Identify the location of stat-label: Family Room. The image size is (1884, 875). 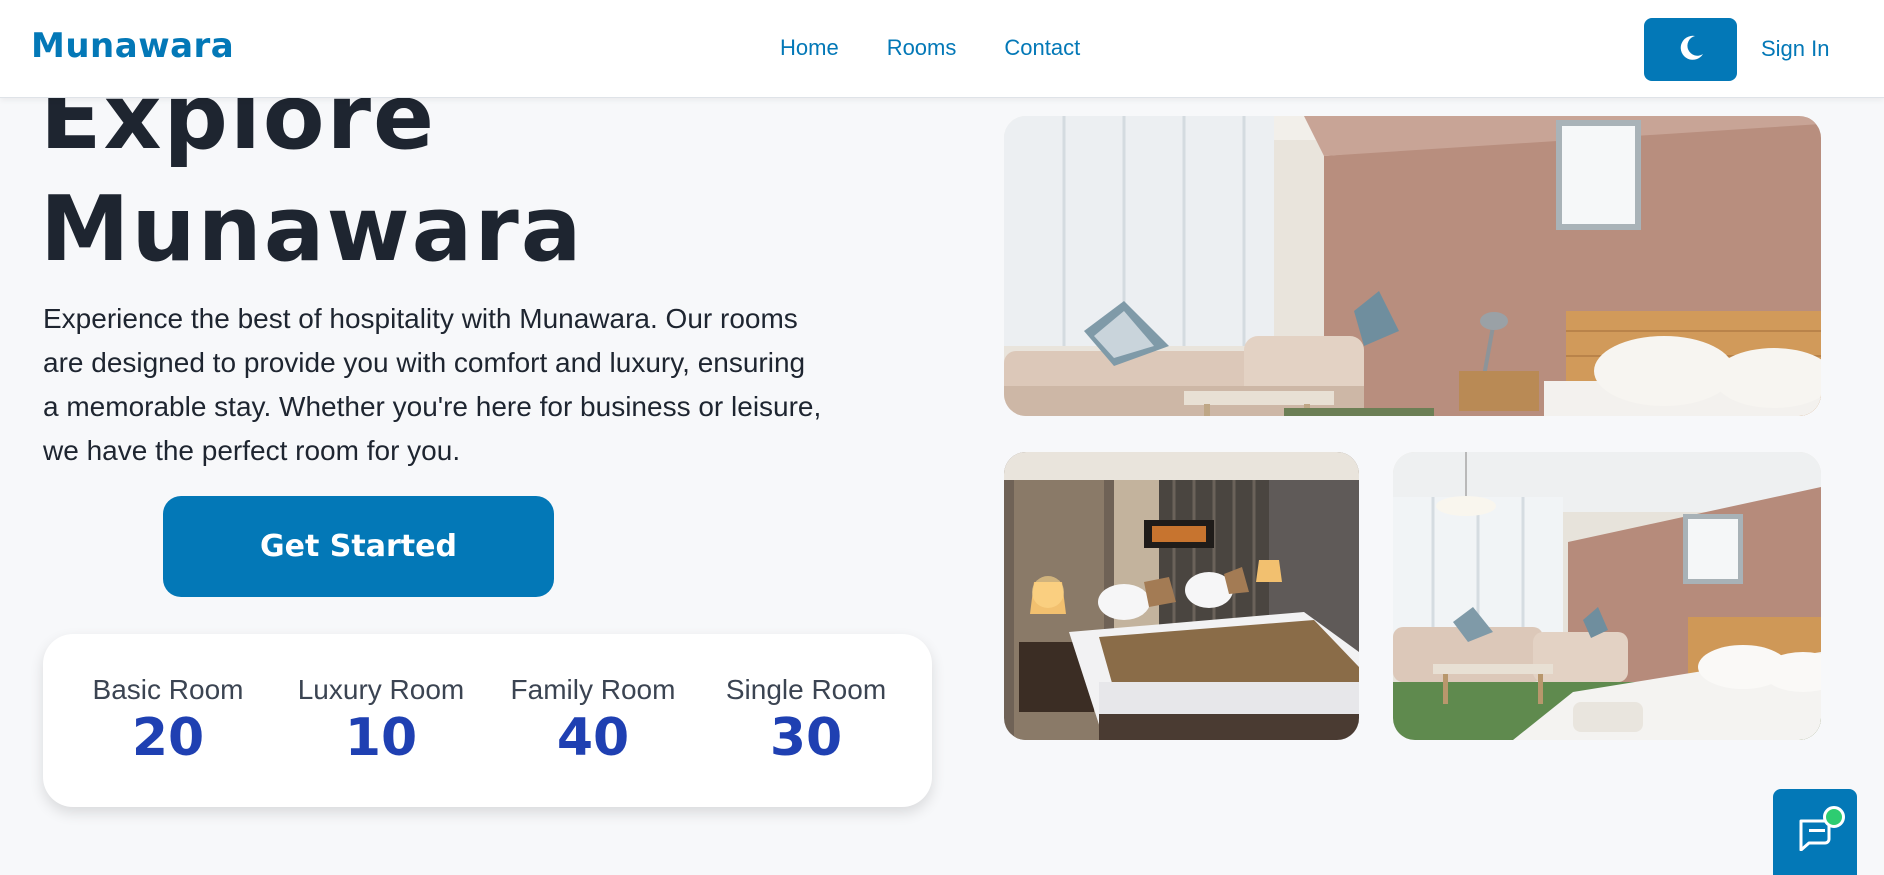
(593, 689).